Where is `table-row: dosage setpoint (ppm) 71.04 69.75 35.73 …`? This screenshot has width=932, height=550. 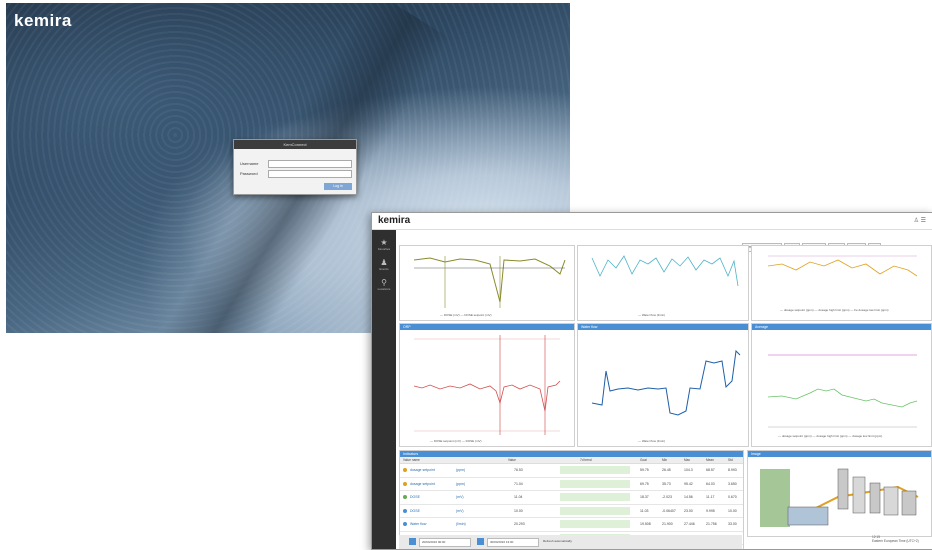
table-row: dosage setpoint (ppm) 71.04 69.75 35.73 … is located at coordinates (571, 484).